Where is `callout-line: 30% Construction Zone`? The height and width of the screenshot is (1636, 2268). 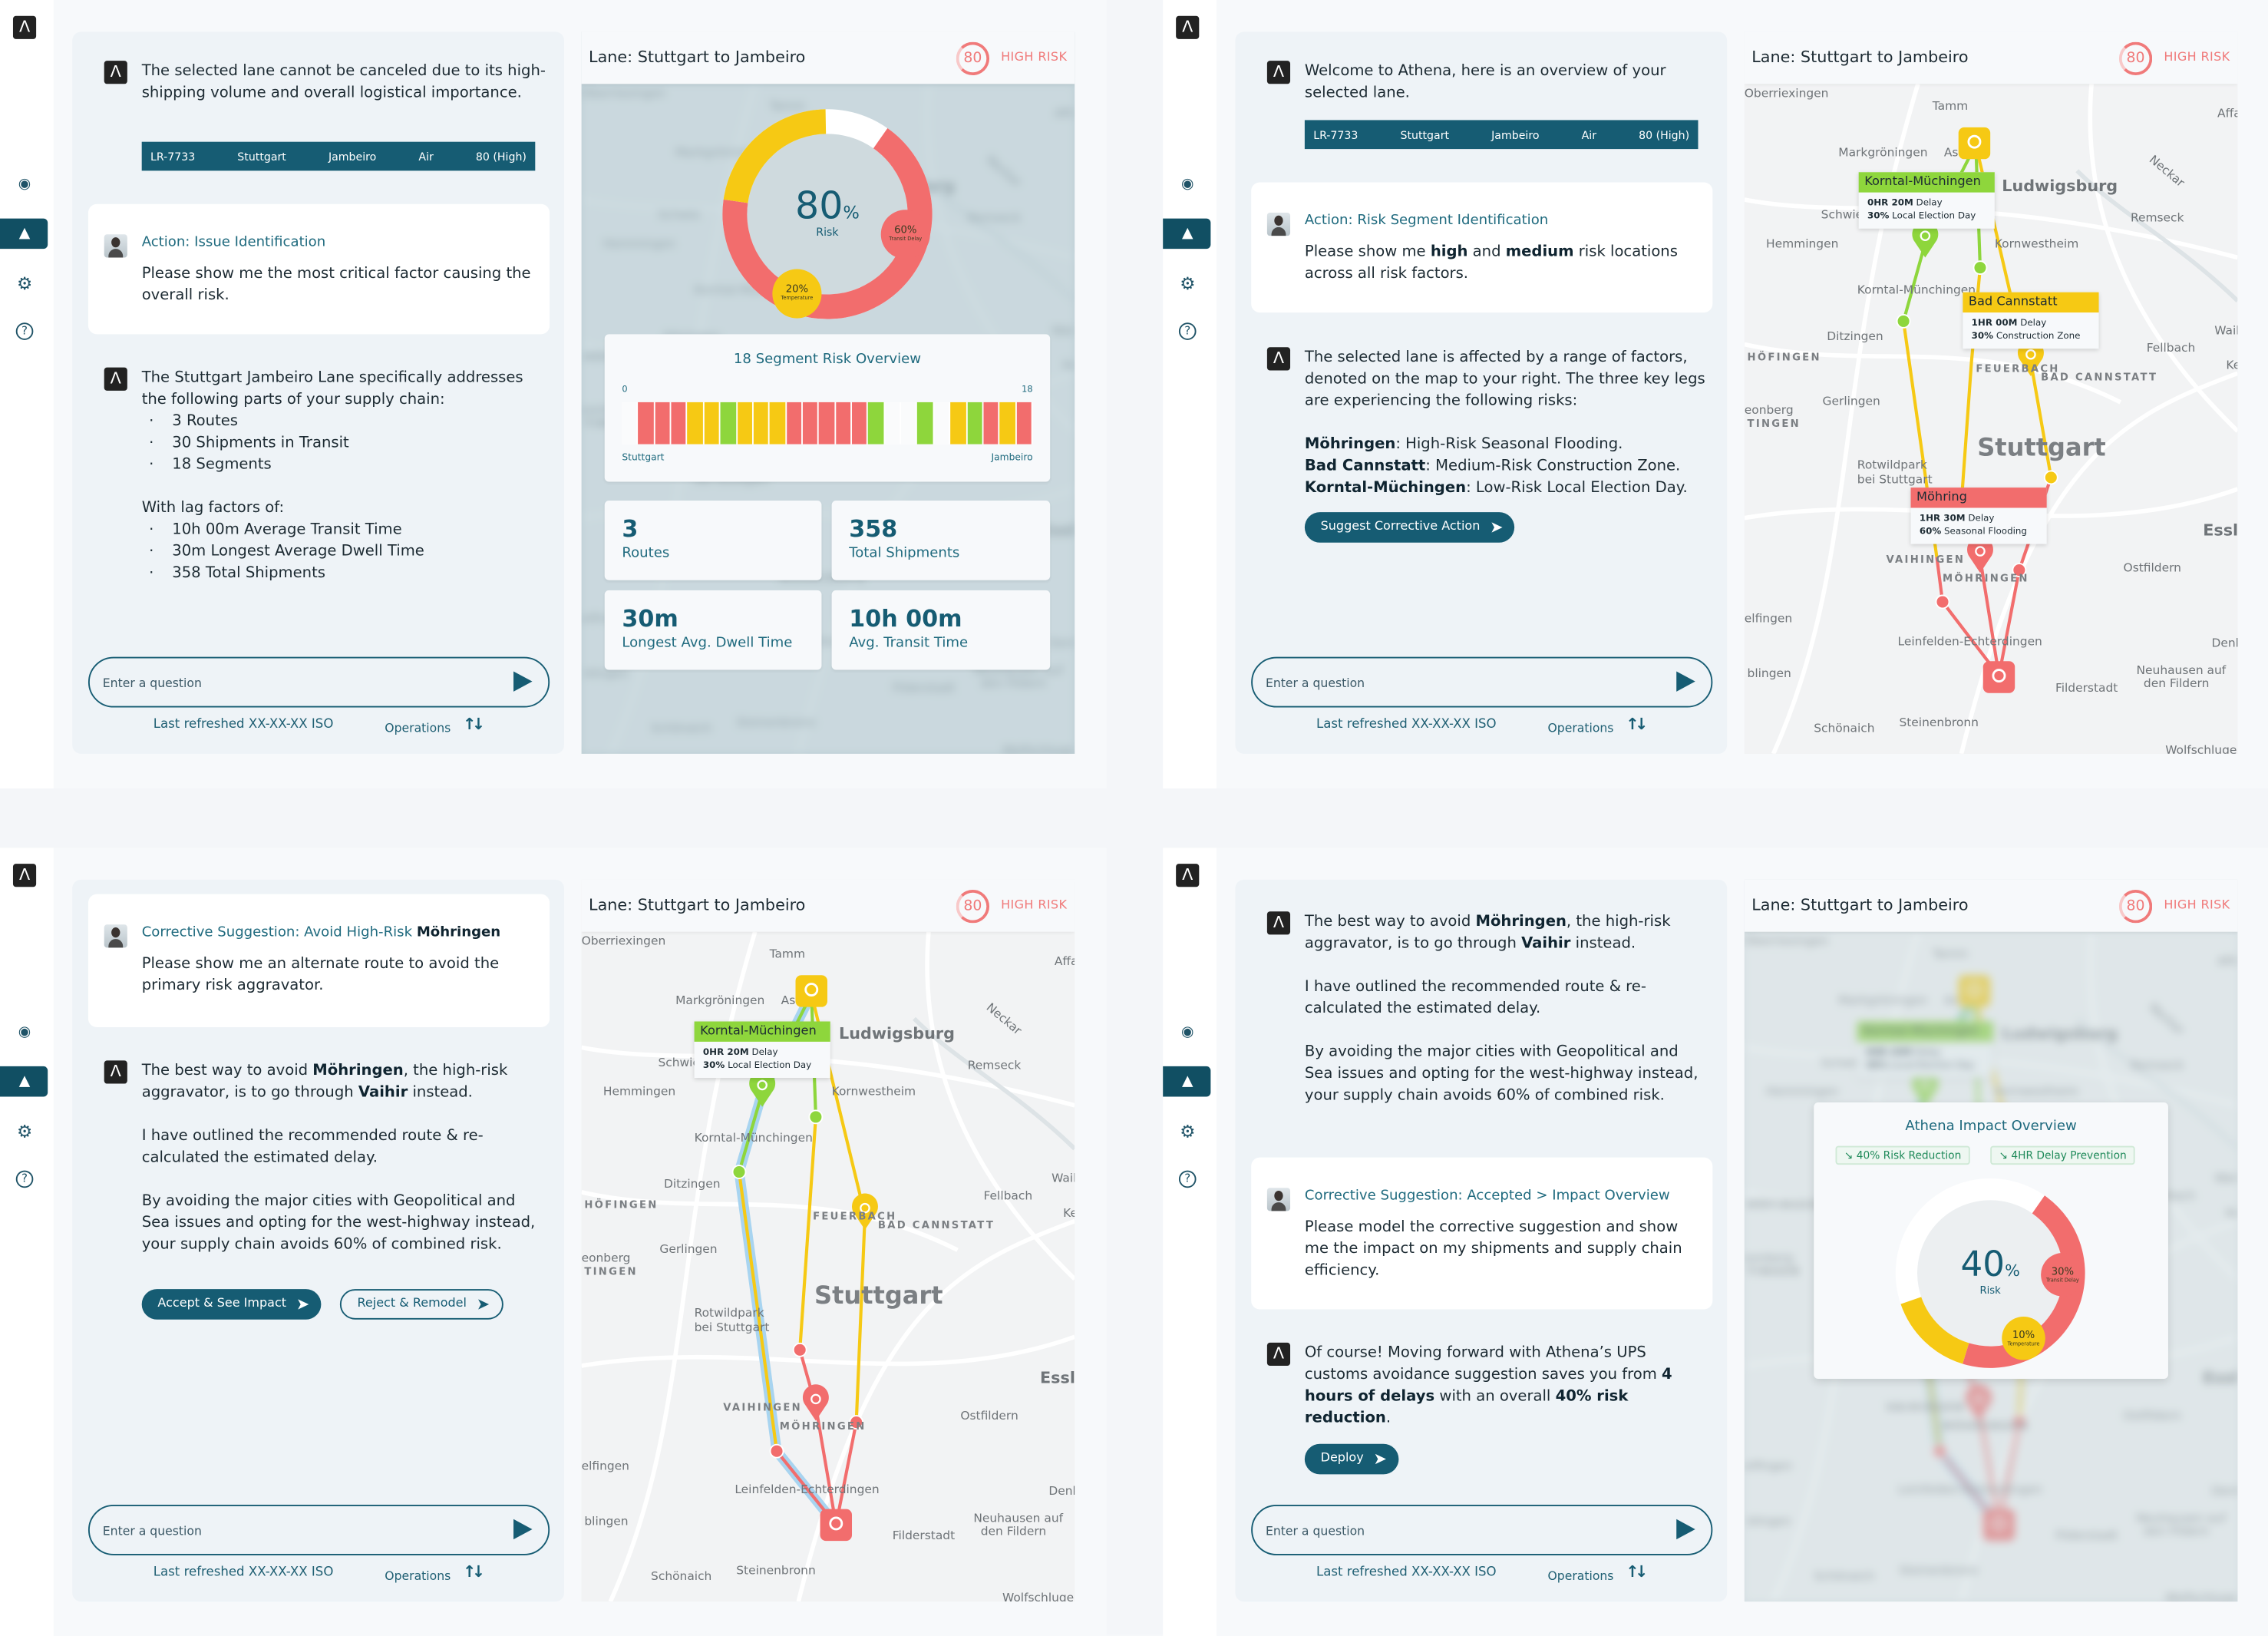
callout-line: 30% Construction Zone is located at coordinates (2026, 336).